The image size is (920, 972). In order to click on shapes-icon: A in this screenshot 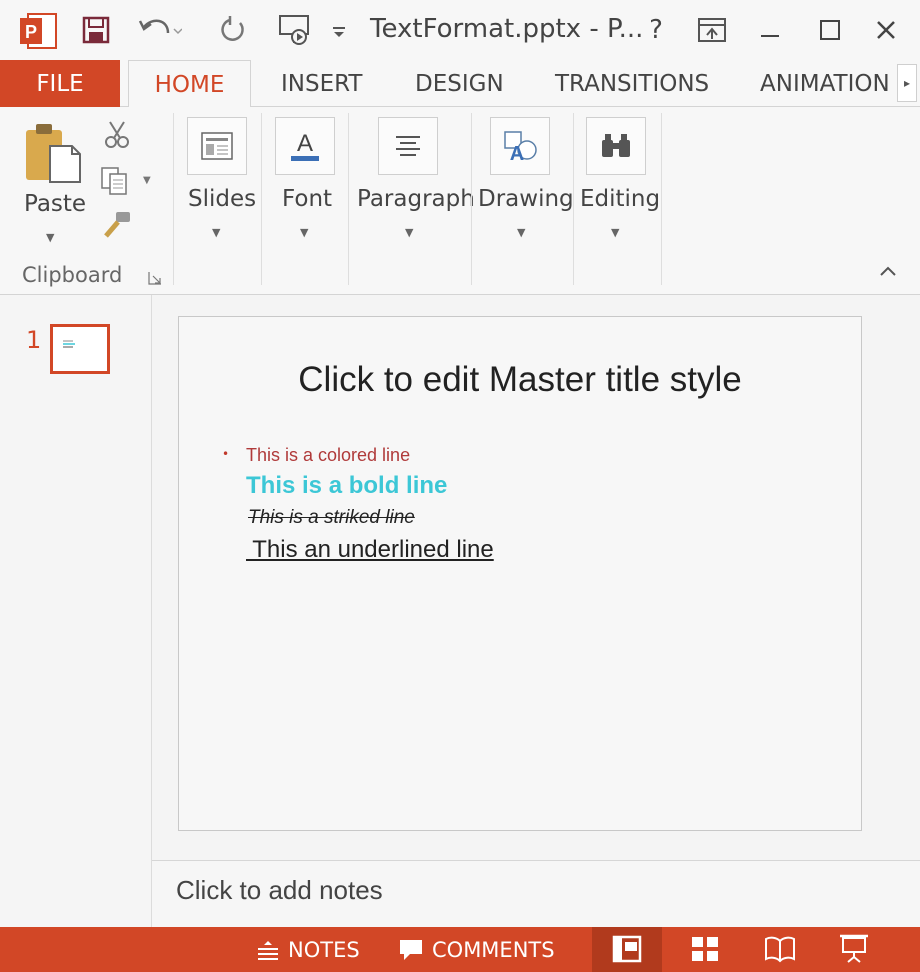, I will do `click(520, 147)`.